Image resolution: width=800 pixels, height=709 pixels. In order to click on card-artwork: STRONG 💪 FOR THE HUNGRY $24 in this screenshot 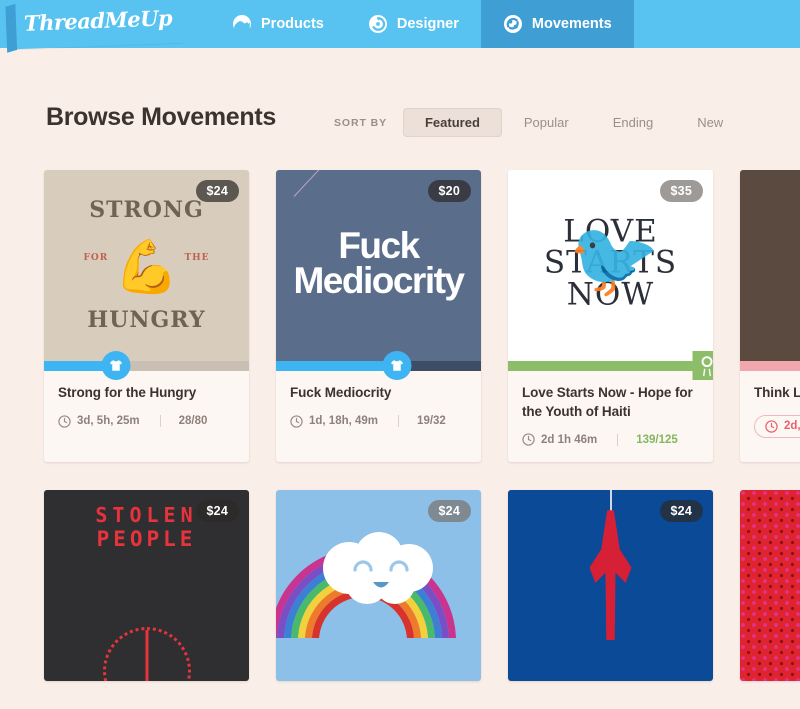, I will do `click(146, 265)`.